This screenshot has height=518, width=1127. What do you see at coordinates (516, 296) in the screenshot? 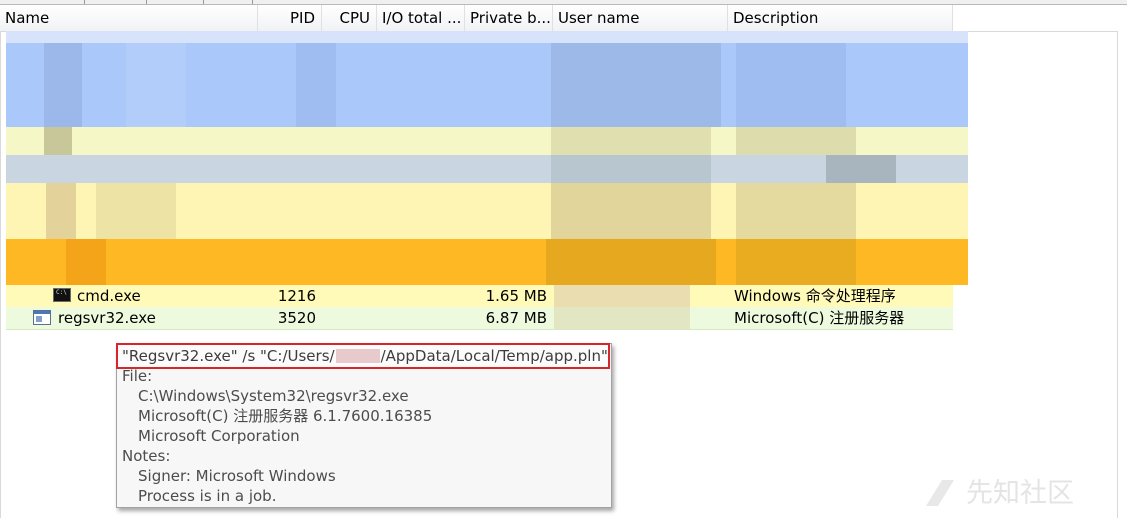
I see `process-private-bytes: 1.65 MB` at bounding box center [516, 296].